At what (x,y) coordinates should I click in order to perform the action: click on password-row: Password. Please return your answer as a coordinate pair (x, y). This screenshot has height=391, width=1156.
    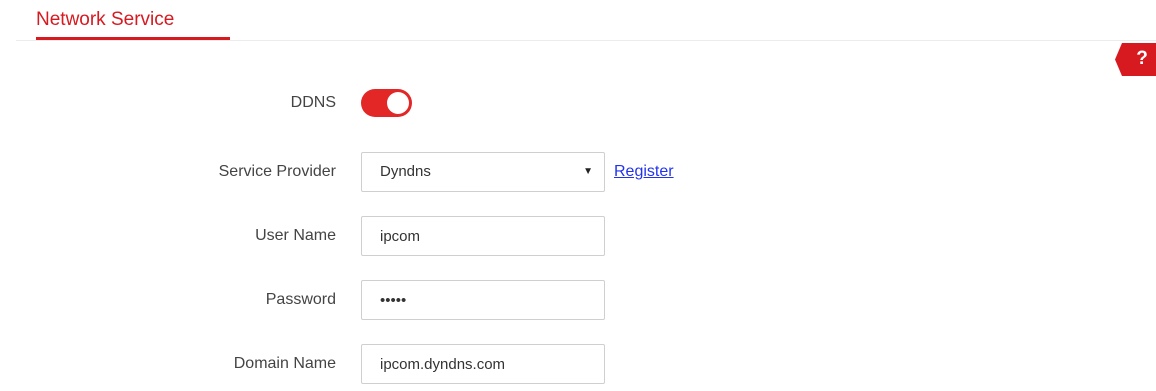
    Looking at the image, I should click on (578, 300).